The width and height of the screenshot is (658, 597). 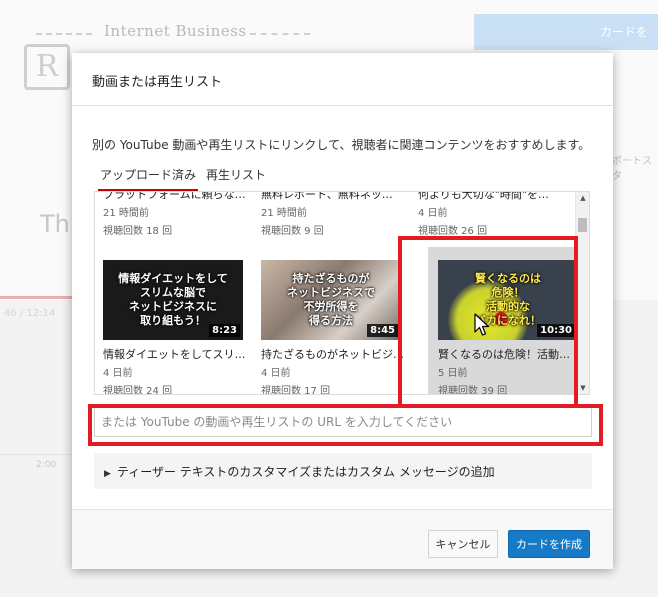 I want to click on video-duration: 10:30, so click(x=556, y=330).